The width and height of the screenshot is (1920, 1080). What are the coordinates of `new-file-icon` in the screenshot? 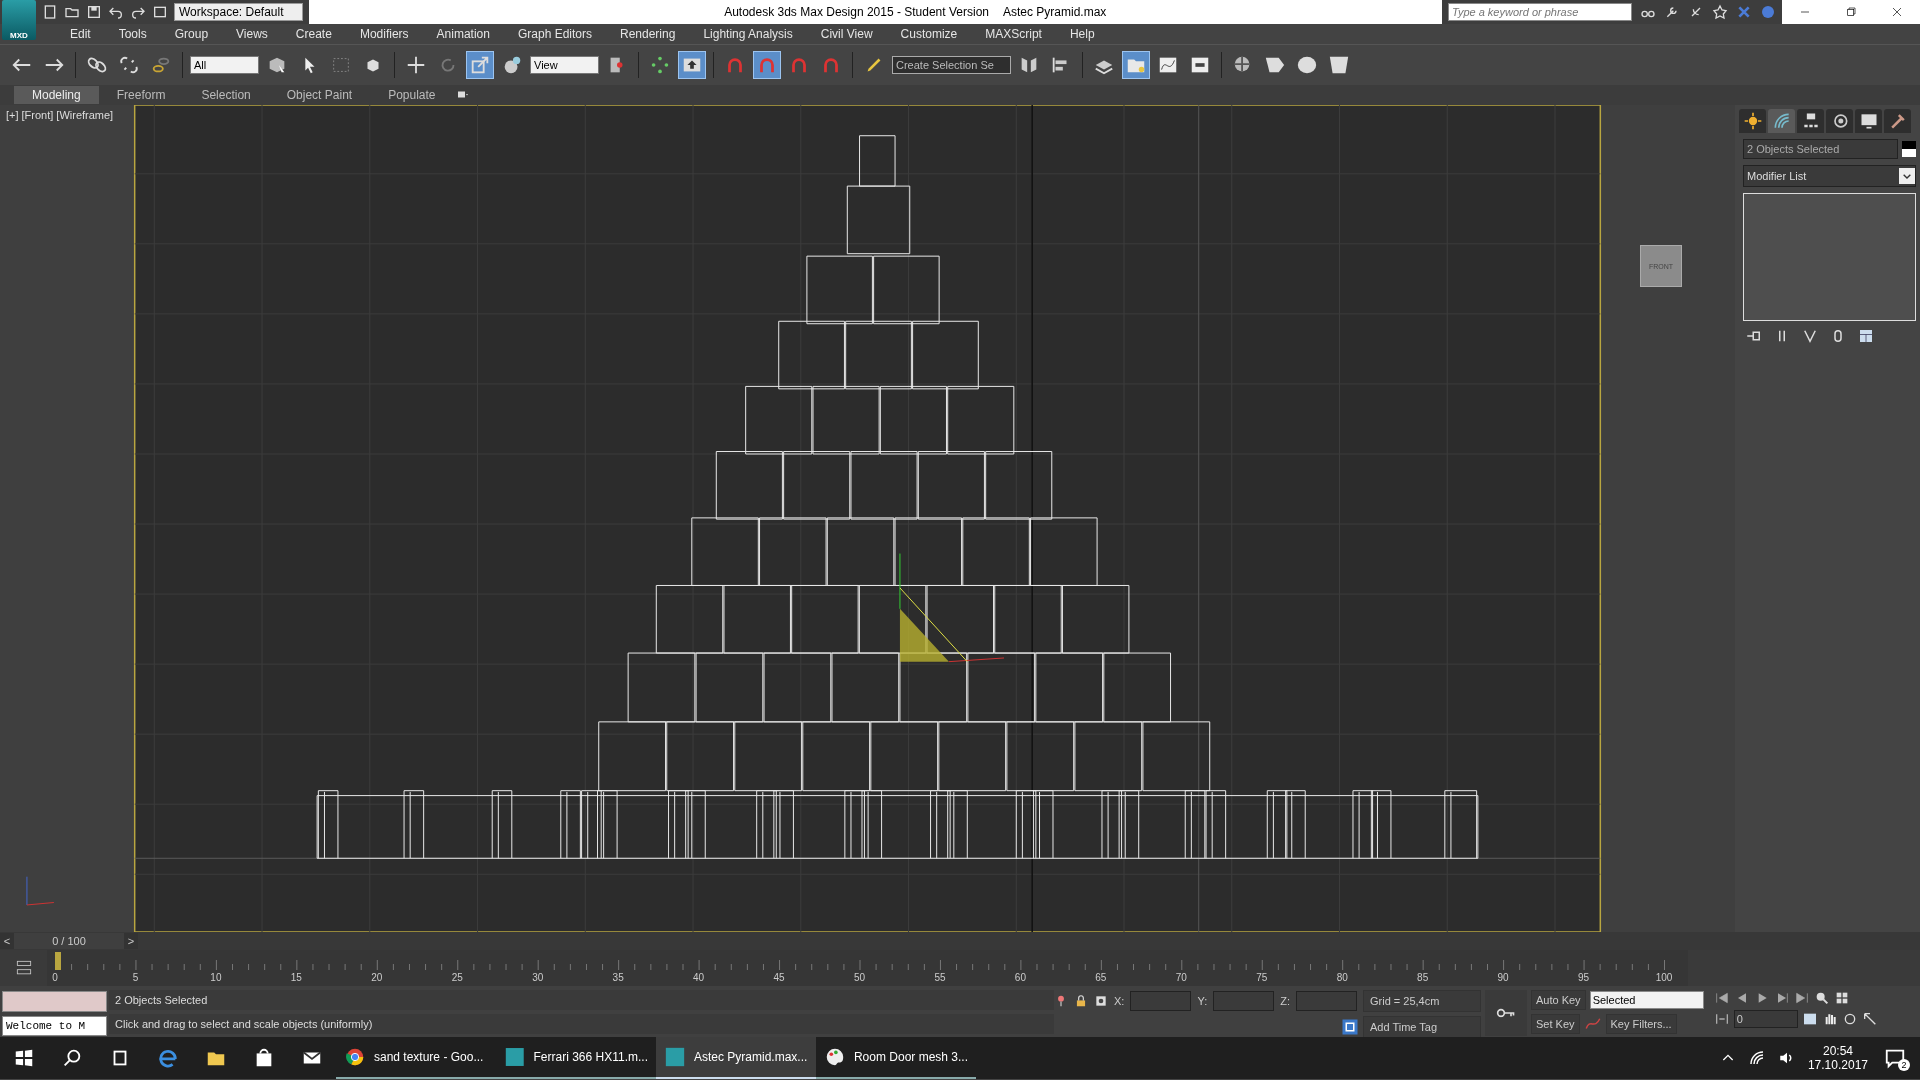 It's located at (50, 12).